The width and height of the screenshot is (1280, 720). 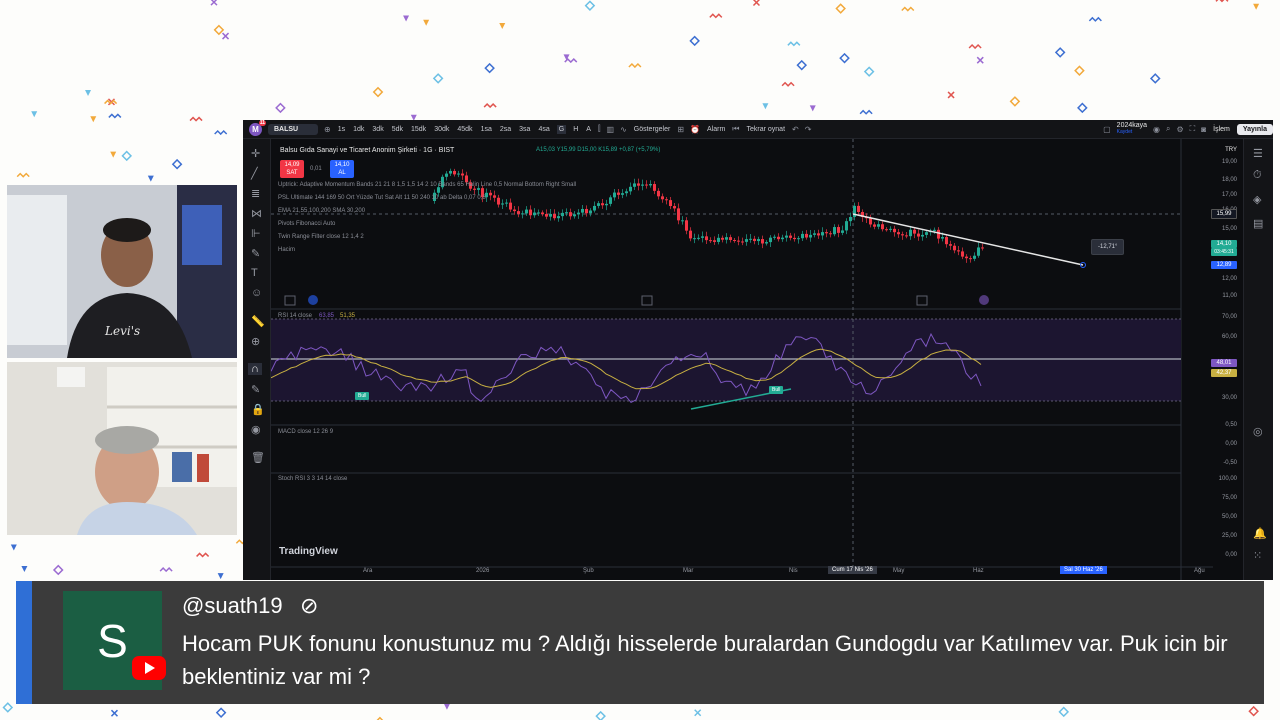 What do you see at coordinates (312, 479) in the screenshot?
I see `stoch-rsi-label: Stoch RSI 3 3 14 14 close` at bounding box center [312, 479].